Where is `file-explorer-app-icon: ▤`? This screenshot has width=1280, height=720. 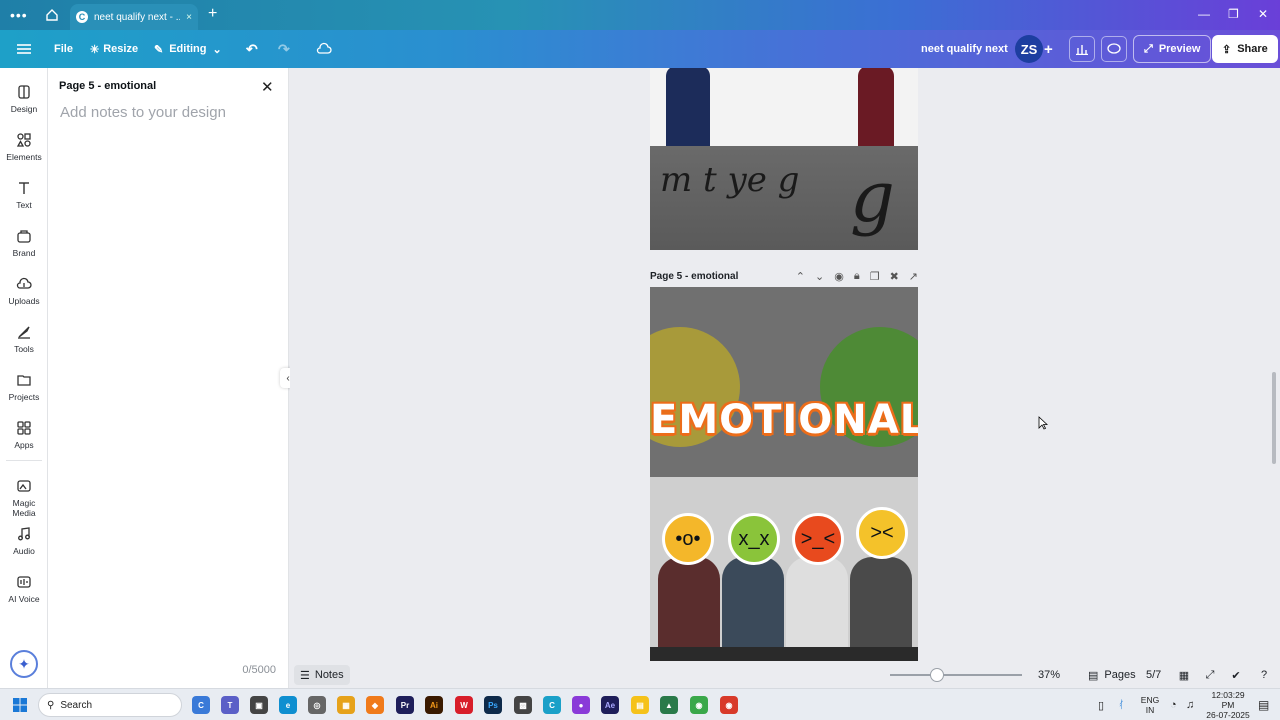 file-explorer-app-icon: ▤ is located at coordinates (640, 705).